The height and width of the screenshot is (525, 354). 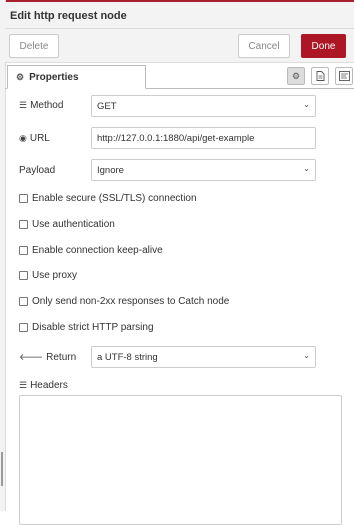 I want to click on method-label: ☰ Method, so click(x=41, y=105).